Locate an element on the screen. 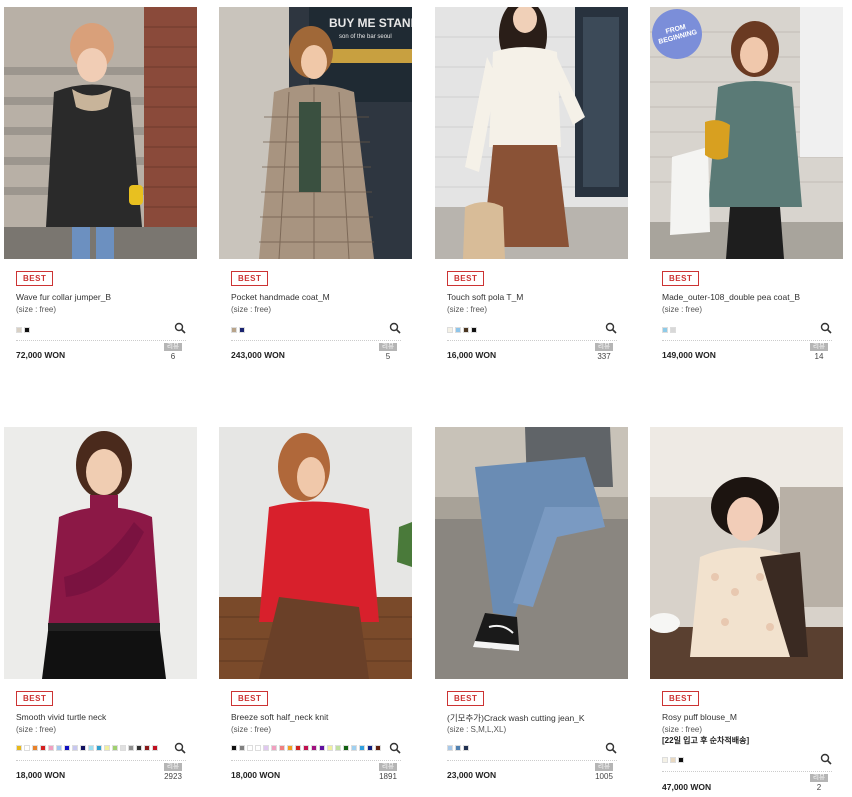 The image size is (852, 797). product-name: Touch soft pola T_M is located at coordinates (485, 297).